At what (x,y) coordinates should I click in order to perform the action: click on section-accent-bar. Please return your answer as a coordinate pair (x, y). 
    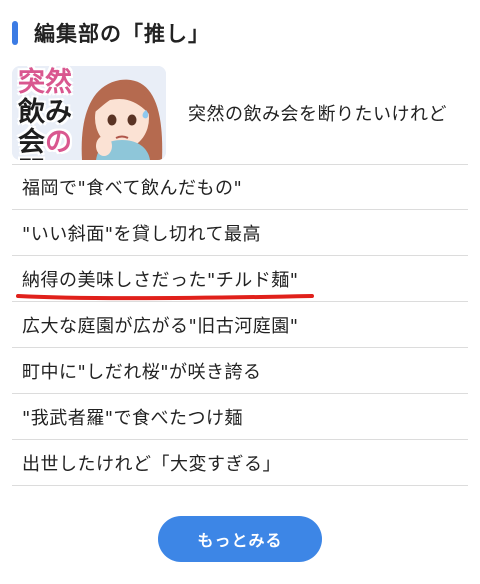
    Looking at the image, I should click on (15, 33).